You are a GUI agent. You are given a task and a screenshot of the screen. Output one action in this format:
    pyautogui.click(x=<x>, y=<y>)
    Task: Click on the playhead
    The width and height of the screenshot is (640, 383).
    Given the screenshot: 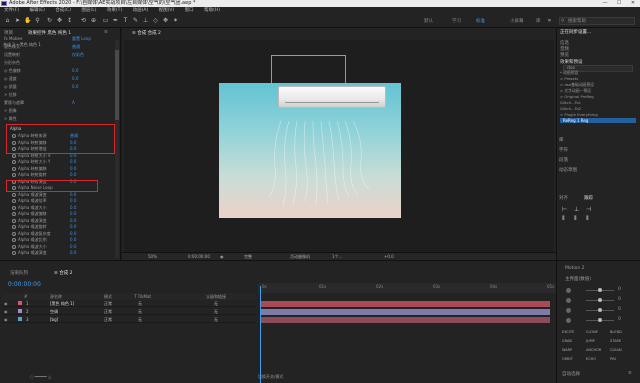 What is the action you would take?
    pyautogui.click(x=260, y=334)
    